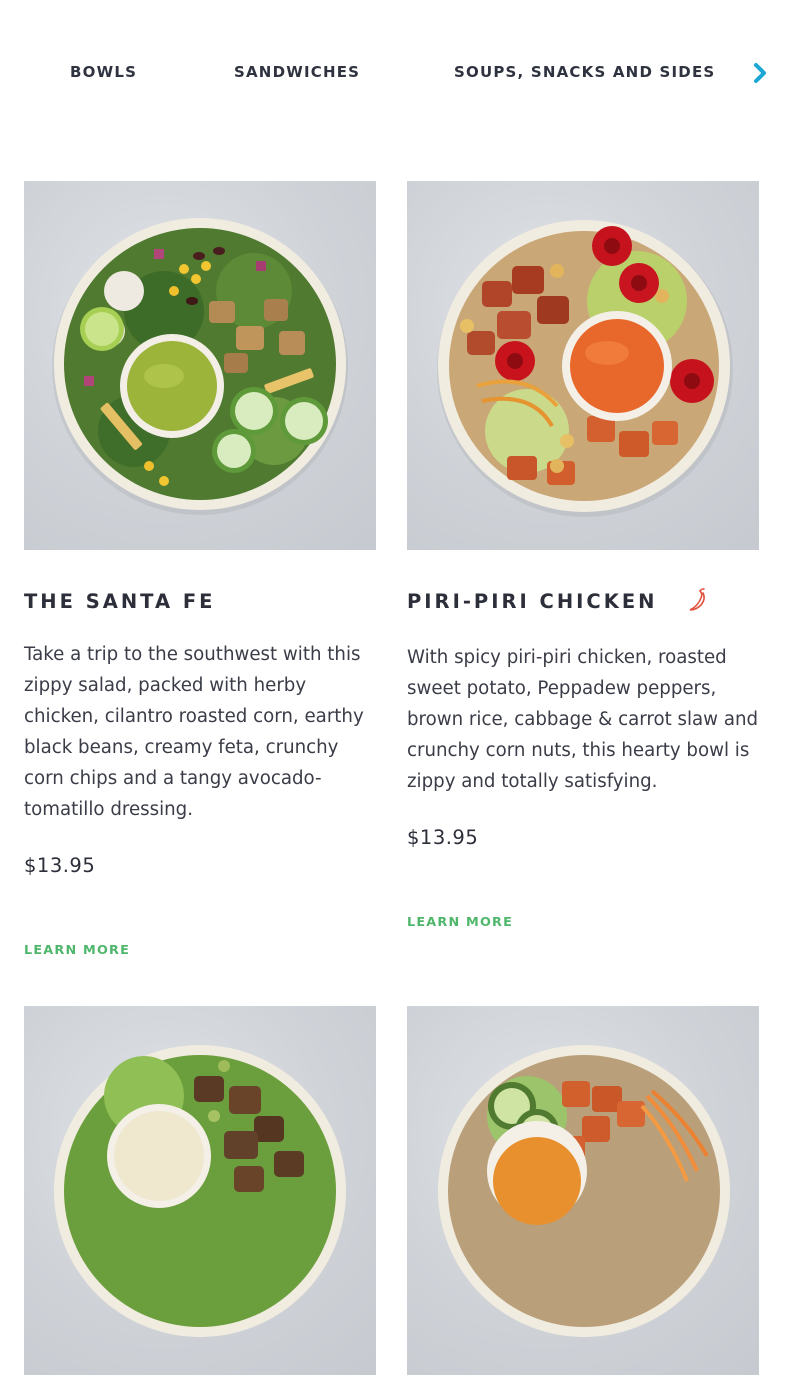  What do you see at coordinates (532, 601) in the screenshot?
I see `card-title: PIRI-PIRI CHICKEN` at bounding box center [532, 601].